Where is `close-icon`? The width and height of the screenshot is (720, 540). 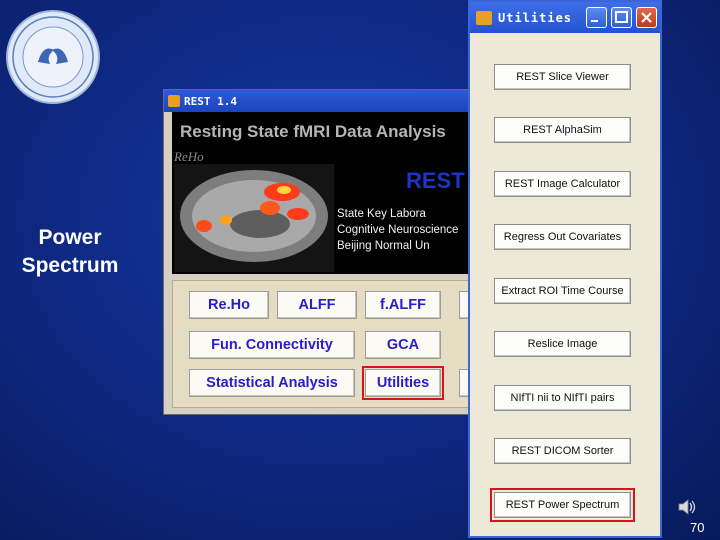 close-icon is located at coordinates (646, 17).